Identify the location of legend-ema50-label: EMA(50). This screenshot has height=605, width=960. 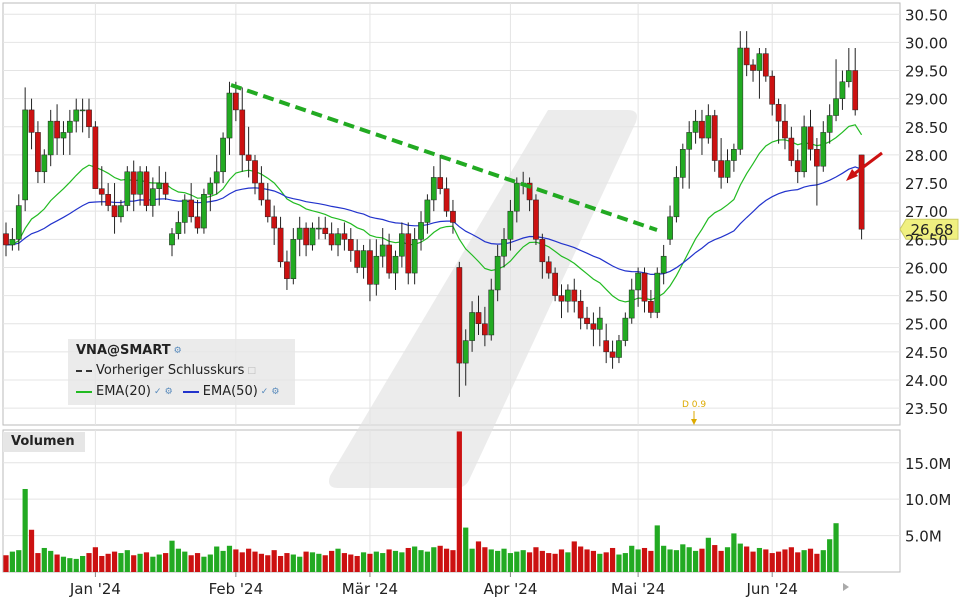
(230, 391).